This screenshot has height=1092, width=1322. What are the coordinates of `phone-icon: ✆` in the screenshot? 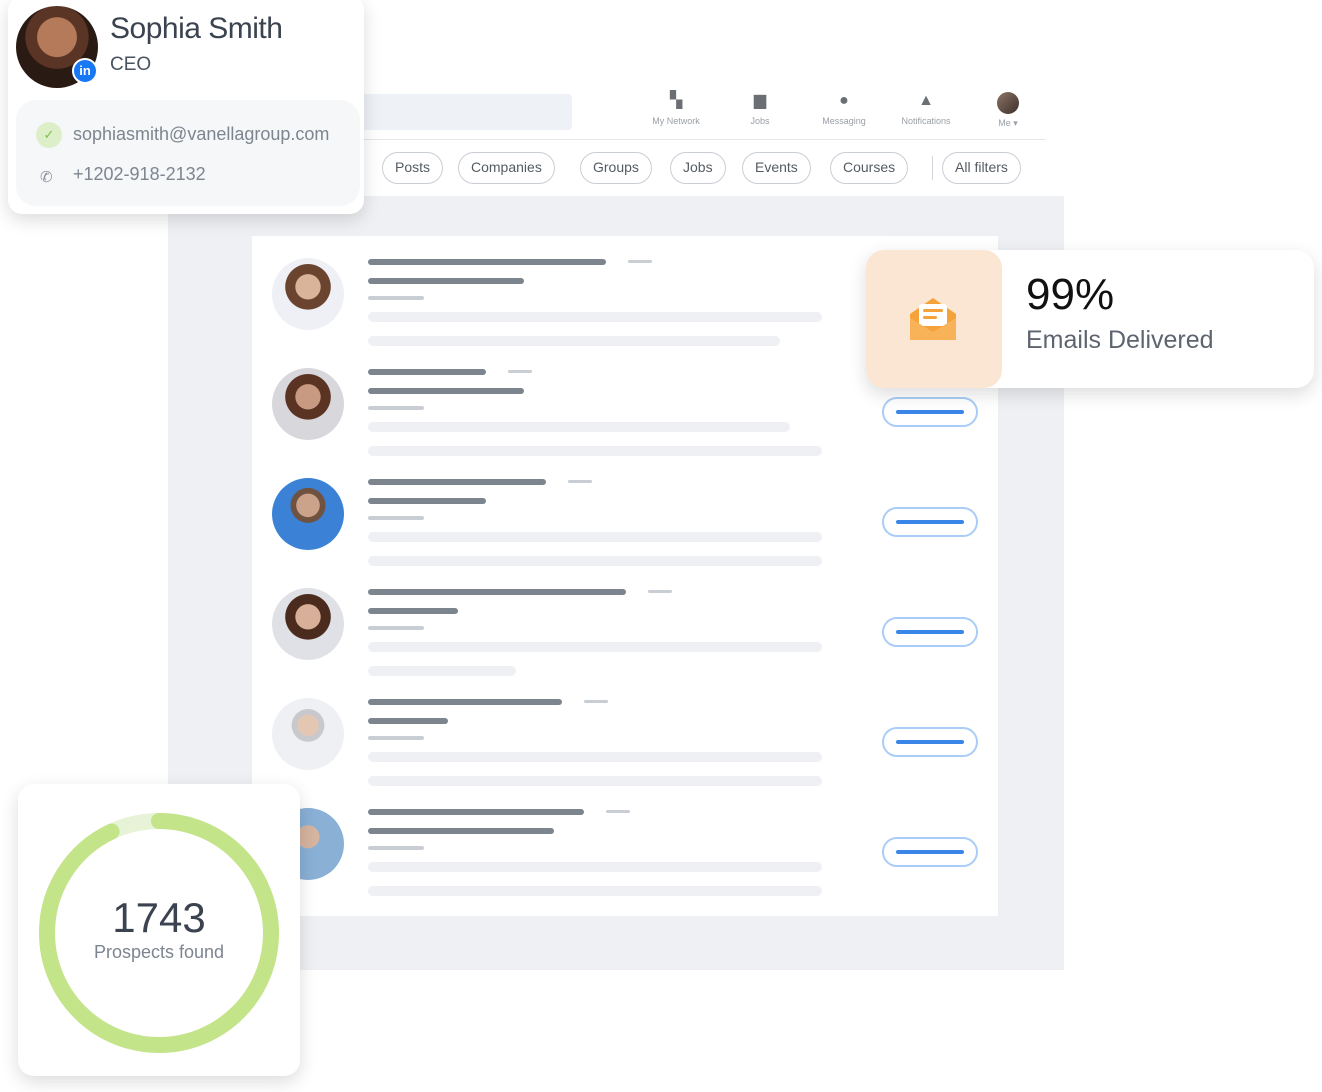 It's located at (46, 177).